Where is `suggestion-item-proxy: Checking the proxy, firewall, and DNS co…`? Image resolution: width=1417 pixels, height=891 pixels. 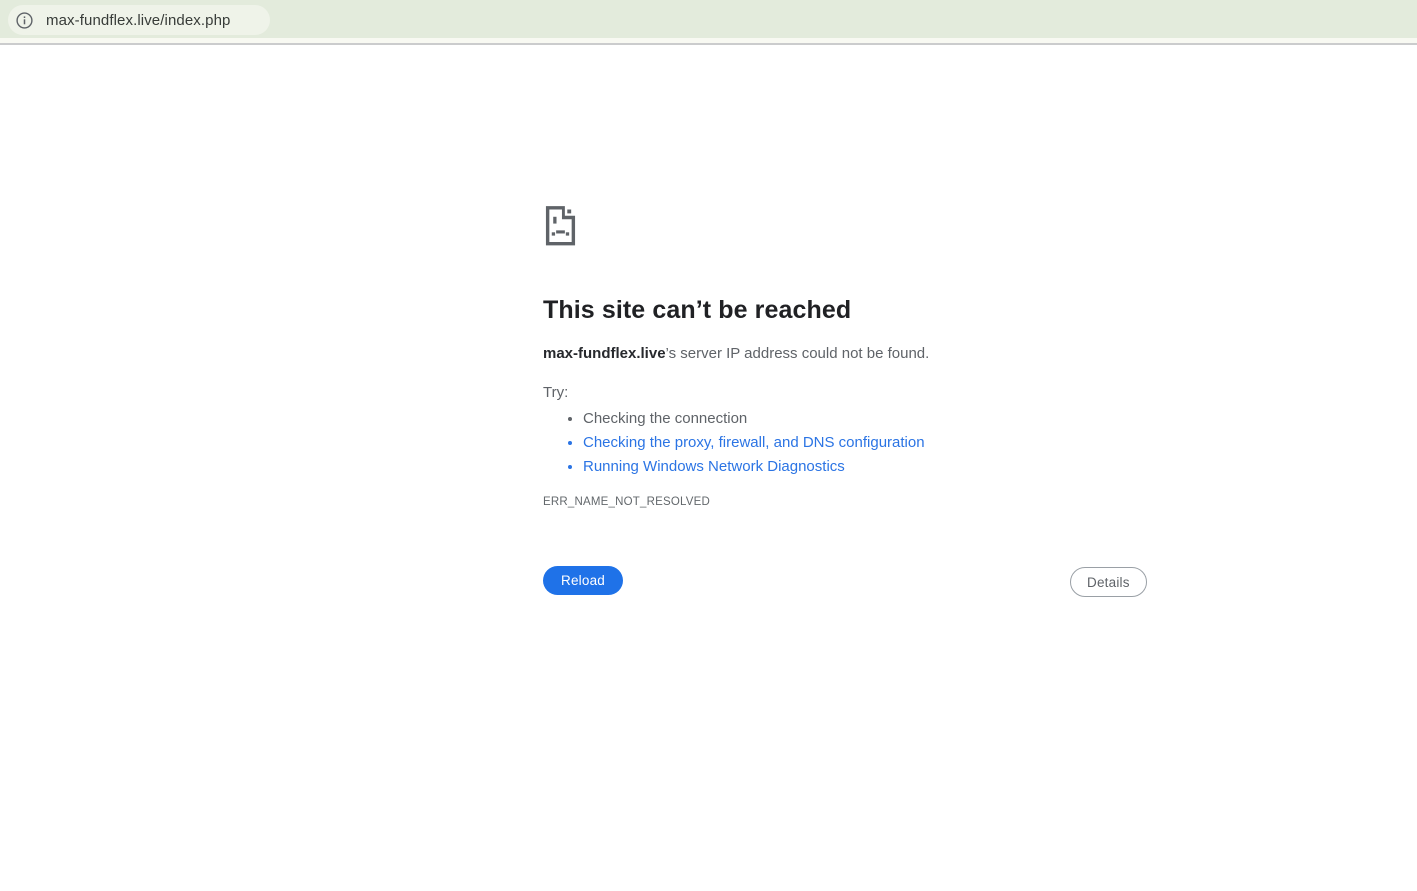
suggestion-item-proxy: Checking the proxy, firewall, and DNS co… is located at coordinates (863, 443).